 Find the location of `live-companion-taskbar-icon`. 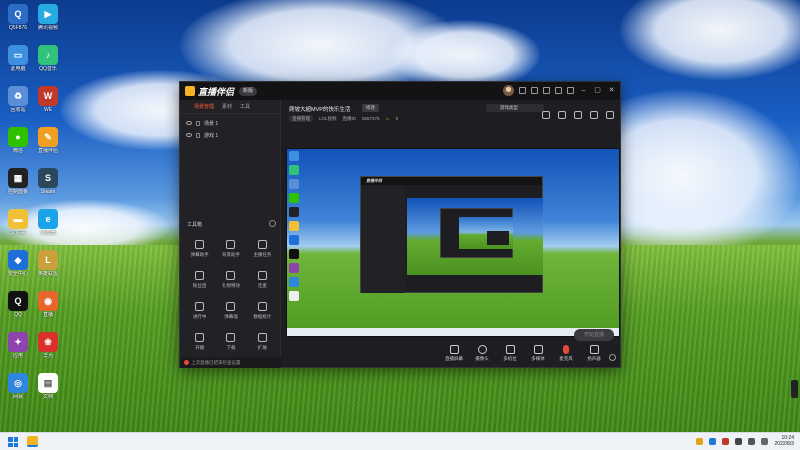

live-companion-taskbar-icon is located at coordinates (32, 441).